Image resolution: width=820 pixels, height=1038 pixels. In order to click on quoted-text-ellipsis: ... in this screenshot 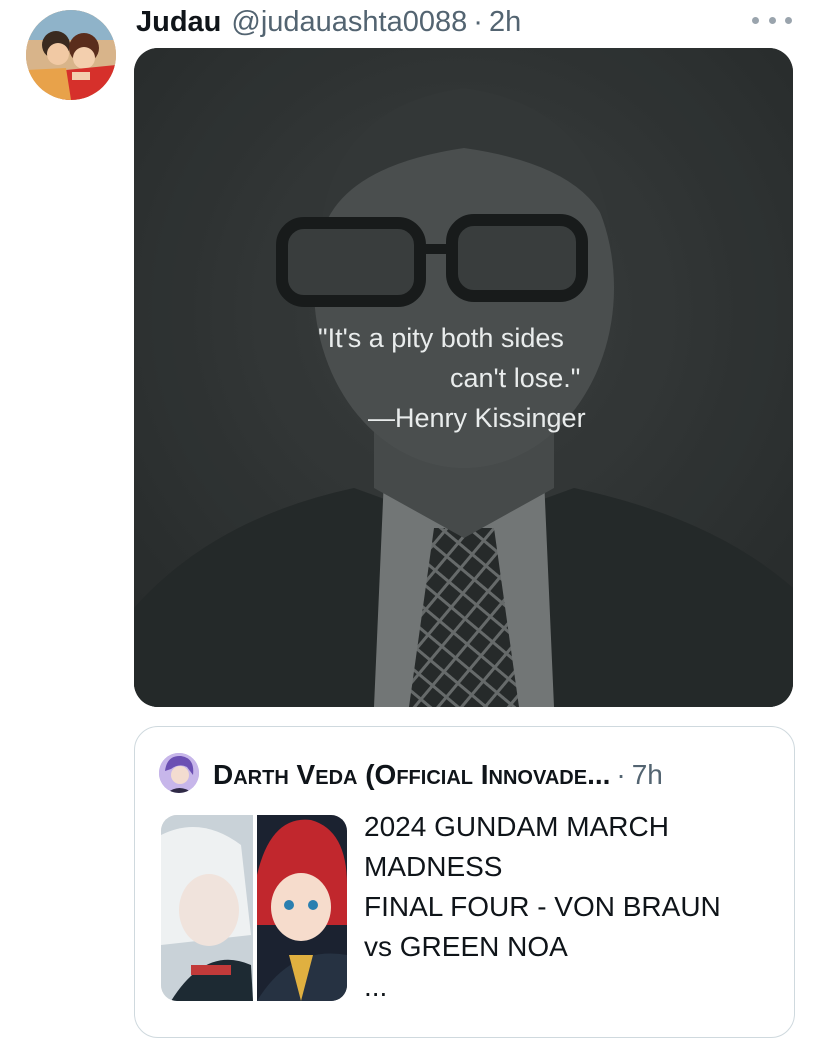, I will do `click(376, 986)`.